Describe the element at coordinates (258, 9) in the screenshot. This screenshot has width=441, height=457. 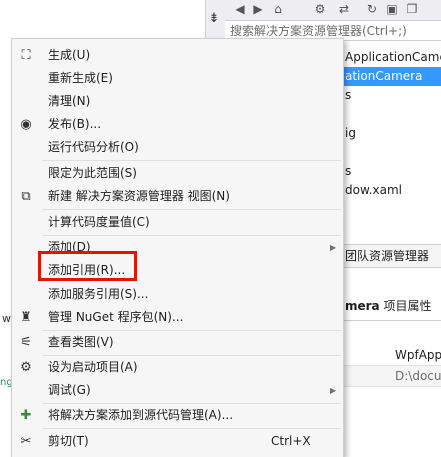
I see `forward-icon: ▶` at that location.